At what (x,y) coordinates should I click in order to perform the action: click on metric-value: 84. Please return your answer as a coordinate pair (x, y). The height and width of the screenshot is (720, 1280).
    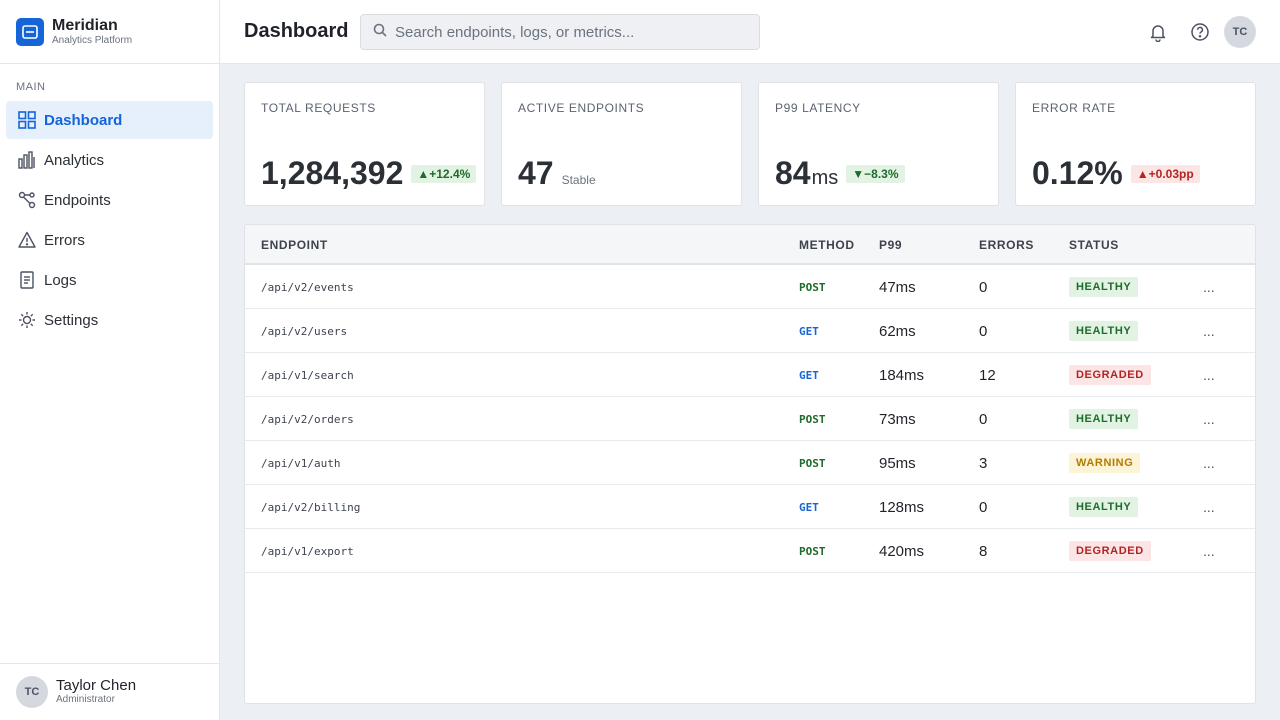
    Looking at the image, I should click on (793, 173).